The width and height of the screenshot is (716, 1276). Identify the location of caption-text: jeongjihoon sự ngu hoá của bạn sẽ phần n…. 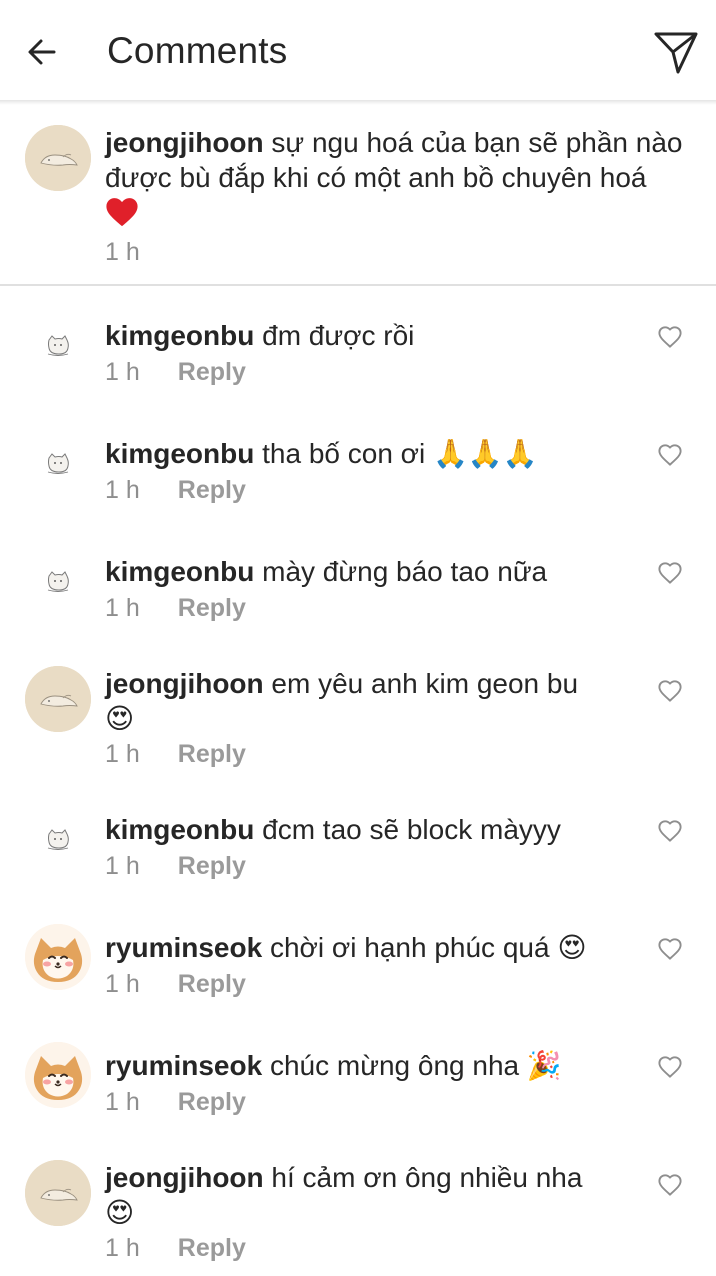
(405, 180).